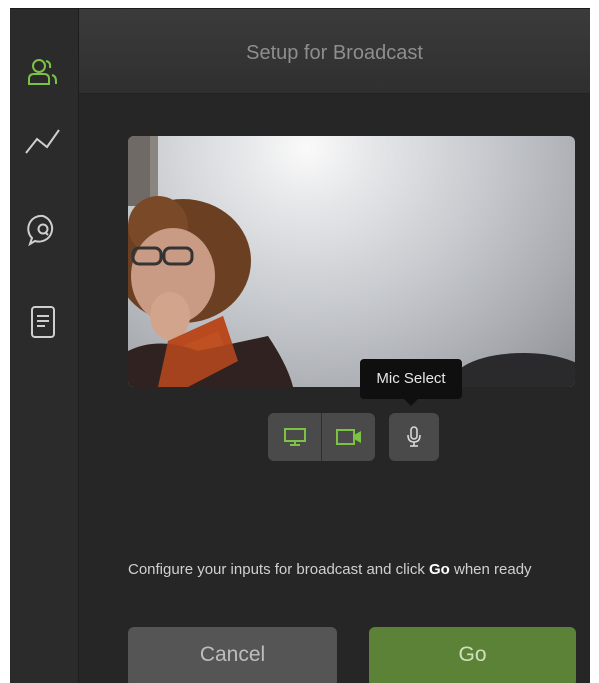 This screenshot has width=599, height=683. I want to click on go-button: Go, so click(472, 655).